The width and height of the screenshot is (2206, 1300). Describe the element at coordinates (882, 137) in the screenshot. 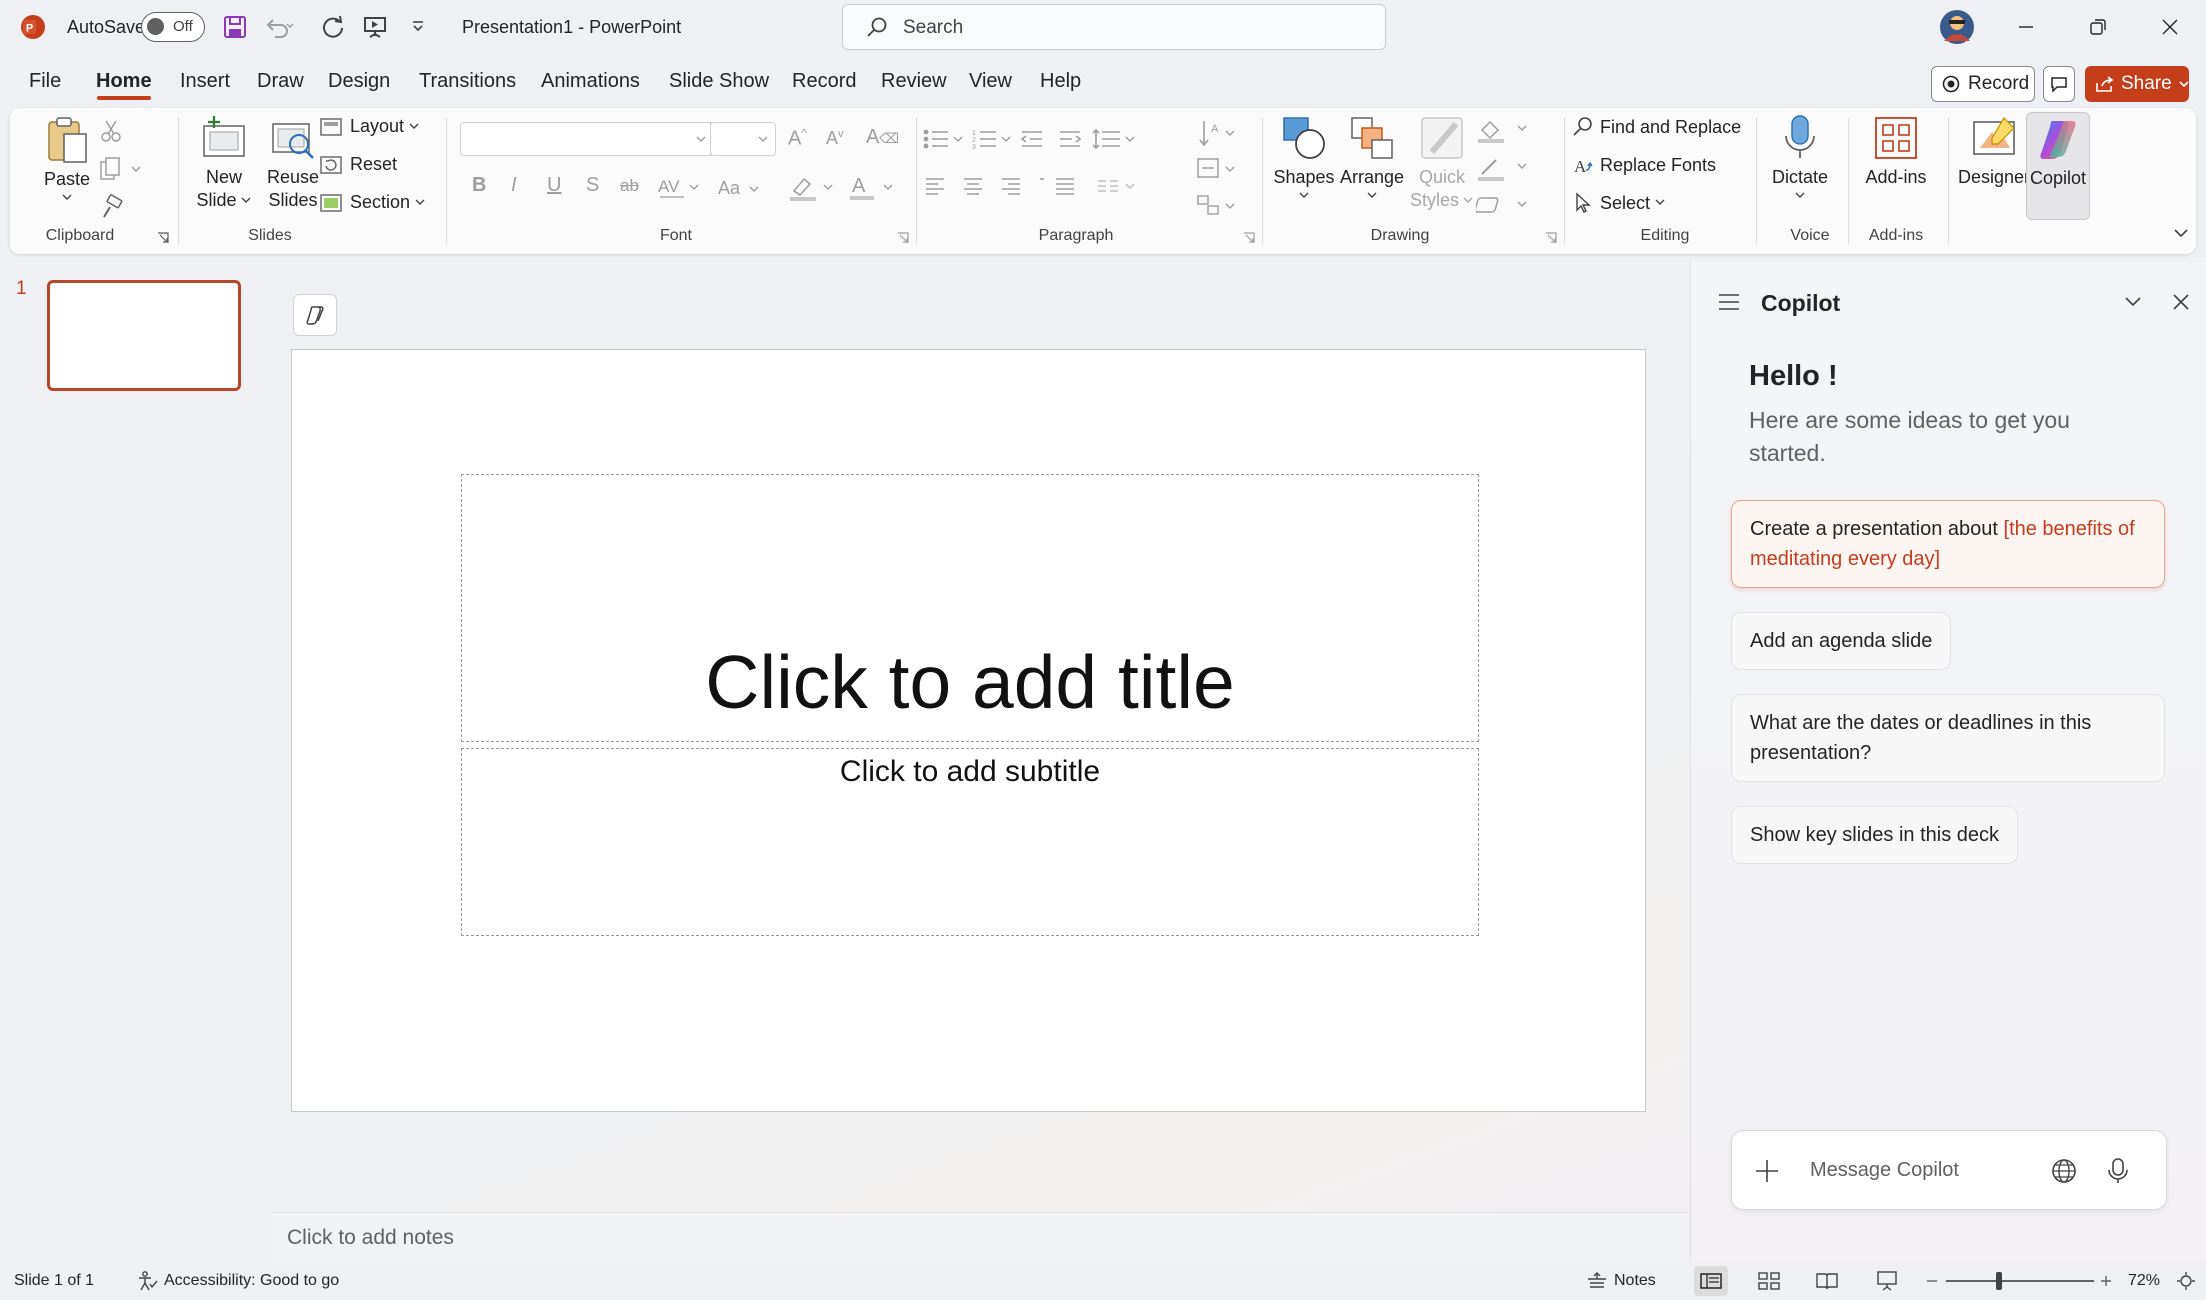

I see `clear-formatting-icon: A⌫` at that location.